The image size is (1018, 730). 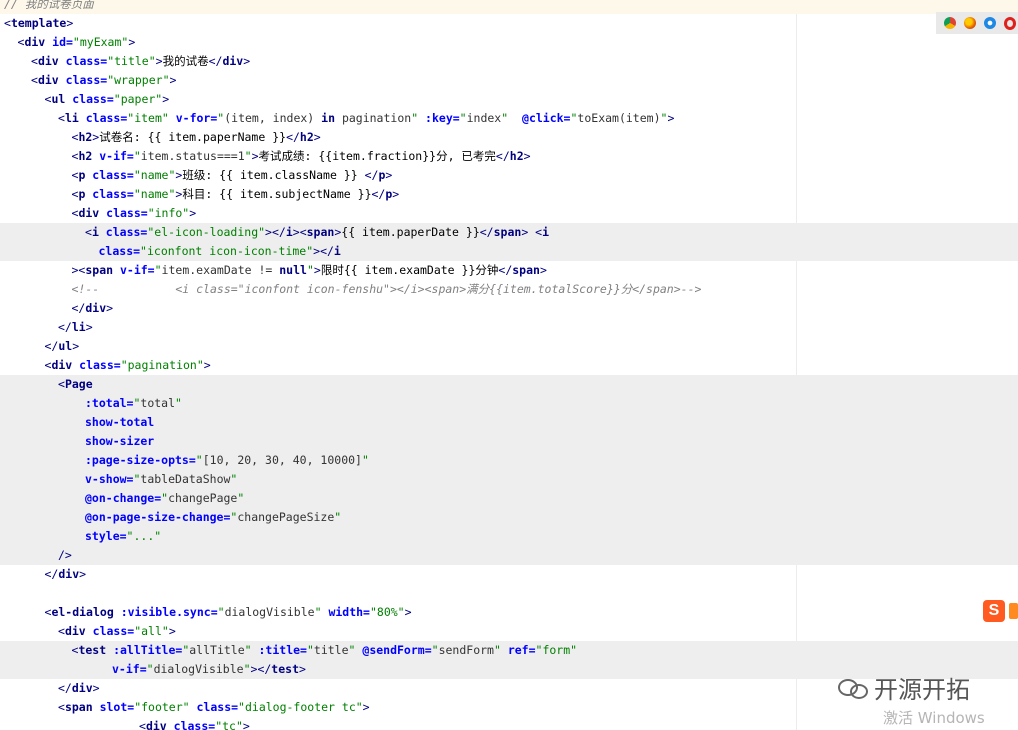 I want to click on code-line, so click(x=509, y=593).